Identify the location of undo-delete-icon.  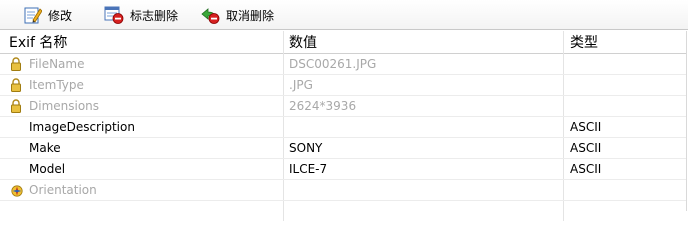
(210, 15).